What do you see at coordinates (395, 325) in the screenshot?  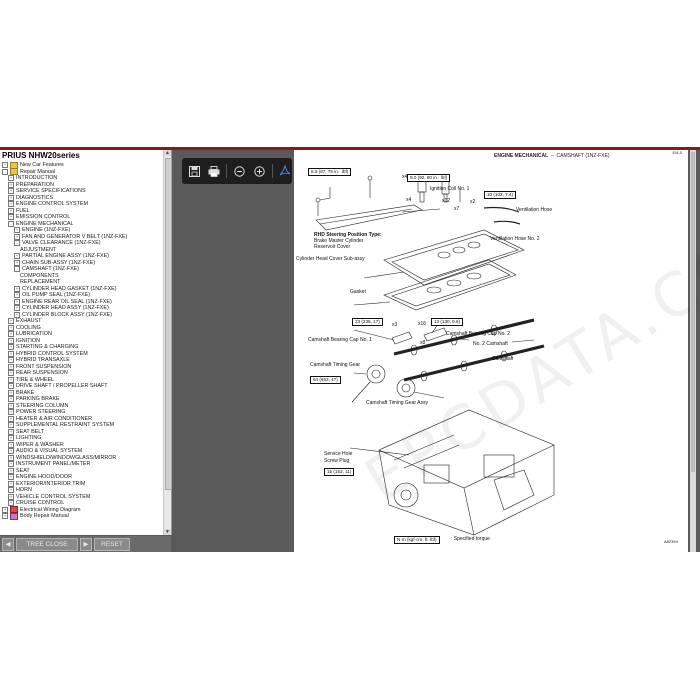 I see `label-qty: x3` at bounding box center [395, 325].